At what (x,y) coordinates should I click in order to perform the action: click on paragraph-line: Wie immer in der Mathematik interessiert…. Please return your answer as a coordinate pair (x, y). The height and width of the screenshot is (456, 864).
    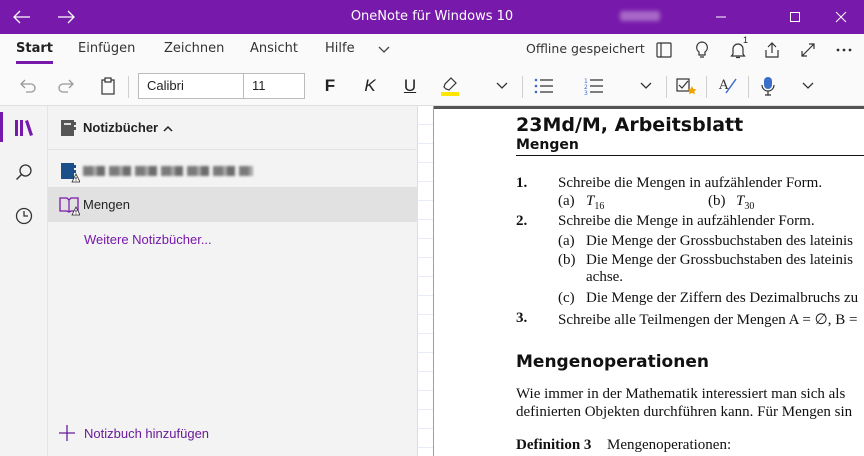
    Looking at the image, I should click on (681, 394).